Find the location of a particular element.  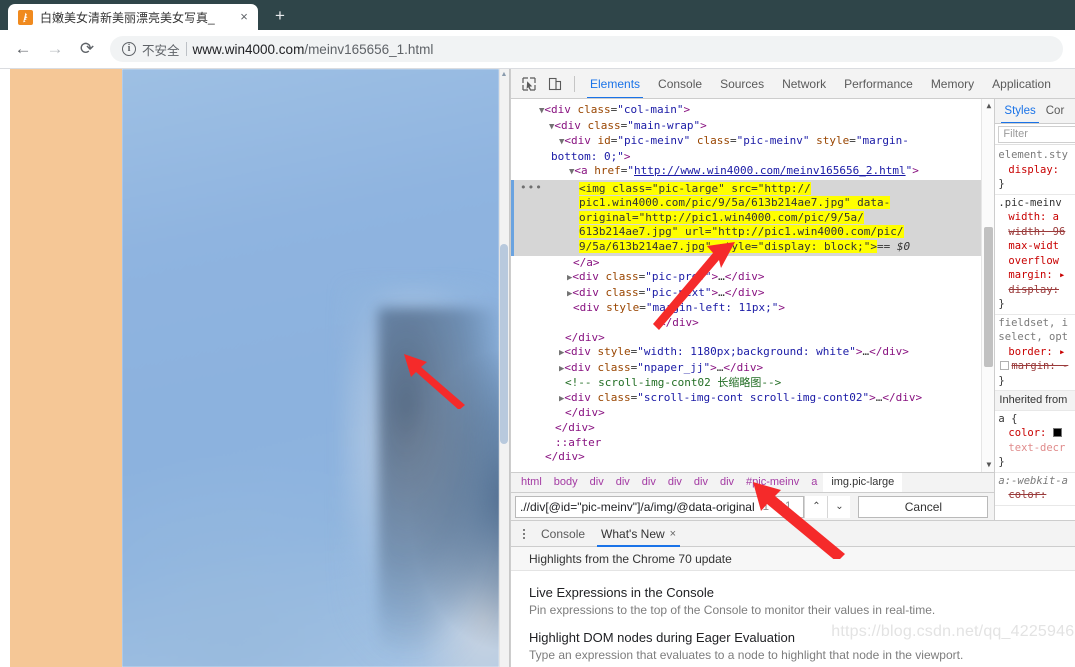

style-rule: element.sty display: } is located at coordinates (1035, 171).